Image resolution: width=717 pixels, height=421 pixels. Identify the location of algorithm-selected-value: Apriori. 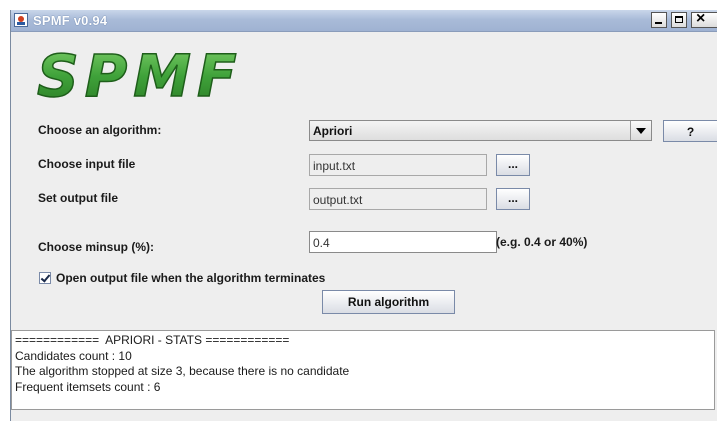
(333, 131).